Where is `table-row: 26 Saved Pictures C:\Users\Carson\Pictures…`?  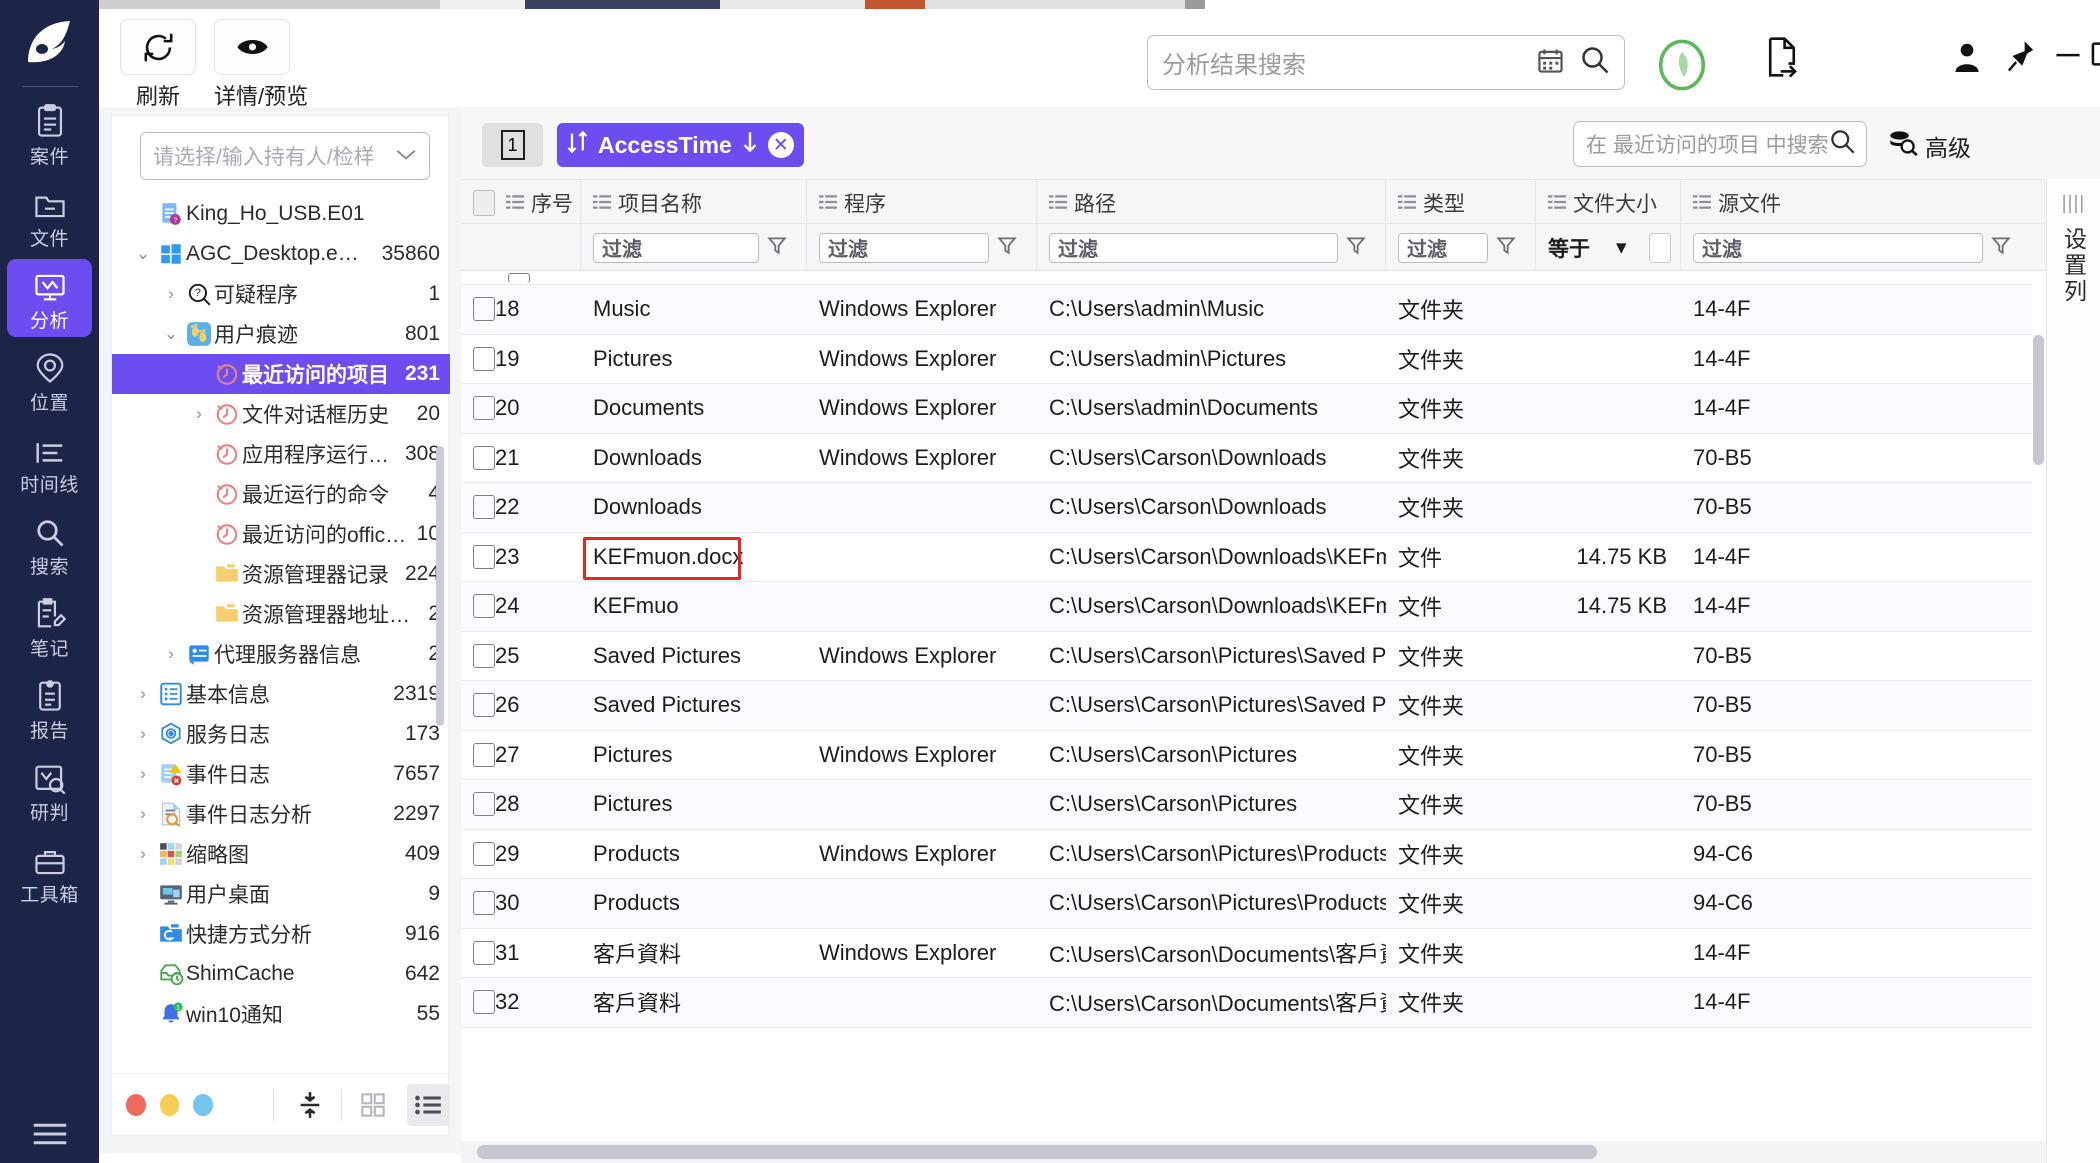
table-row: 26 Saved Pictures C:\Users\Carson\Pictures… is located at coordinates (1253, 706).